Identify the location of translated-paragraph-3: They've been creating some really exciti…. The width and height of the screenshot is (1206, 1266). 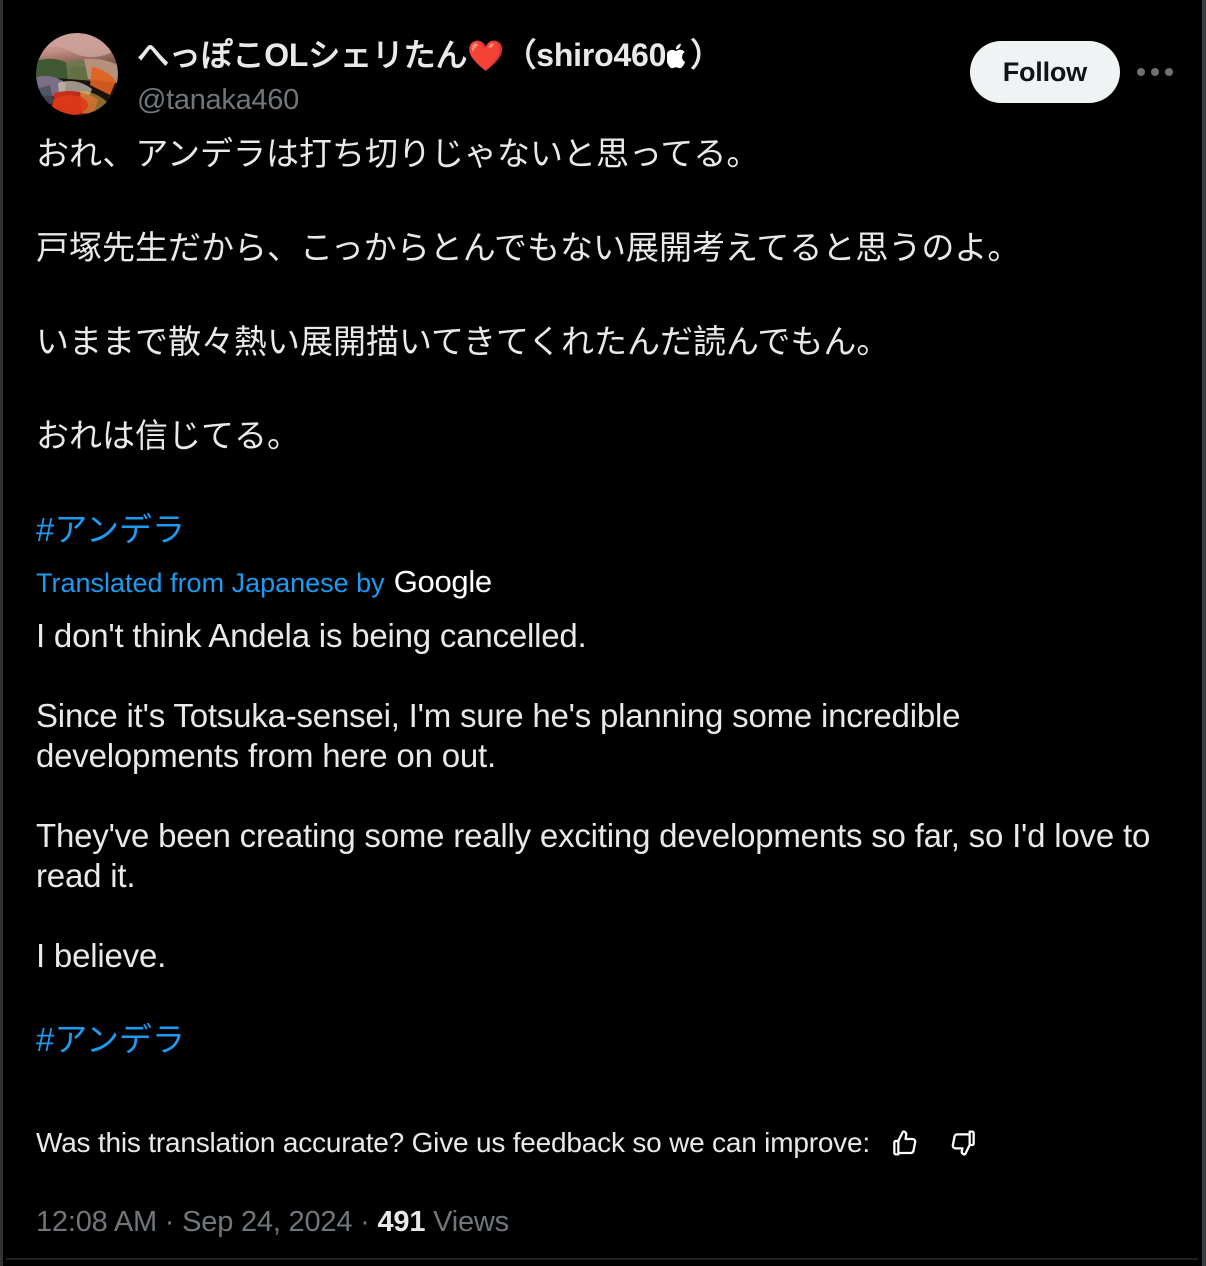
(593, 855).